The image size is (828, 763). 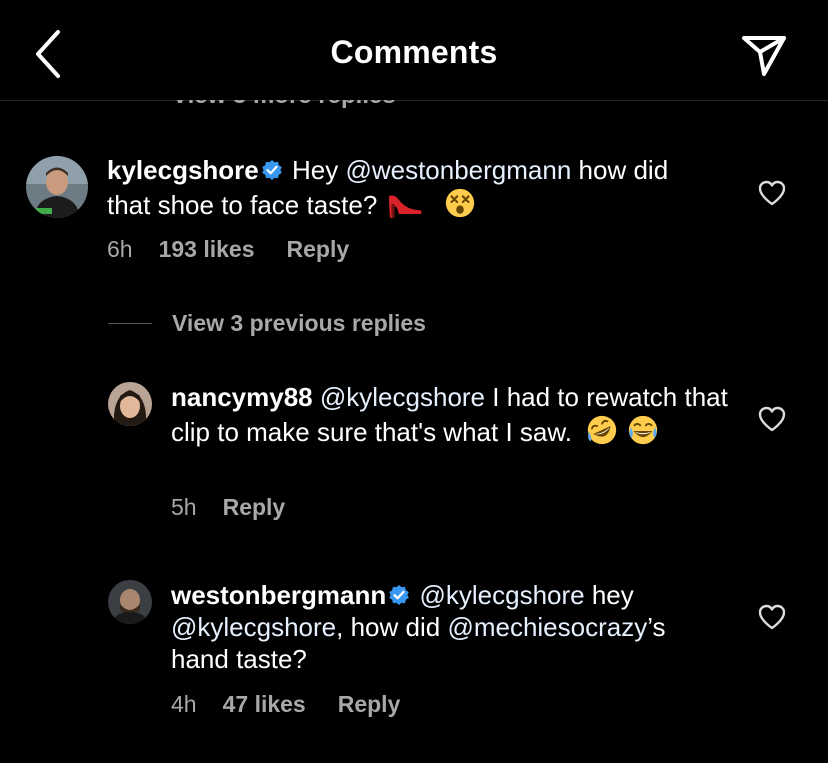 I want to click on likes-count: 193 likes, so click(x=207, y=249).